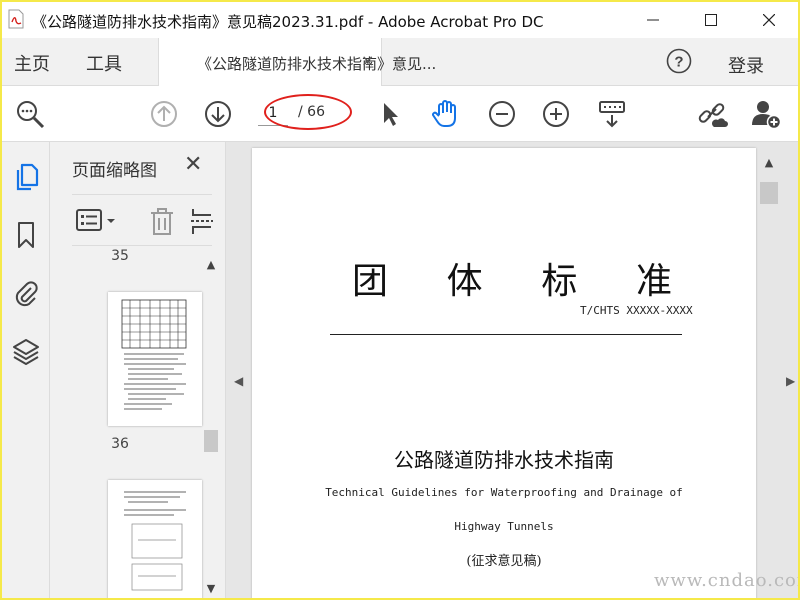  I want to click on menu-bar: 主页 工具 《公路隧道防排水技术指南》意见... × ? 登录, so click(400, 62).